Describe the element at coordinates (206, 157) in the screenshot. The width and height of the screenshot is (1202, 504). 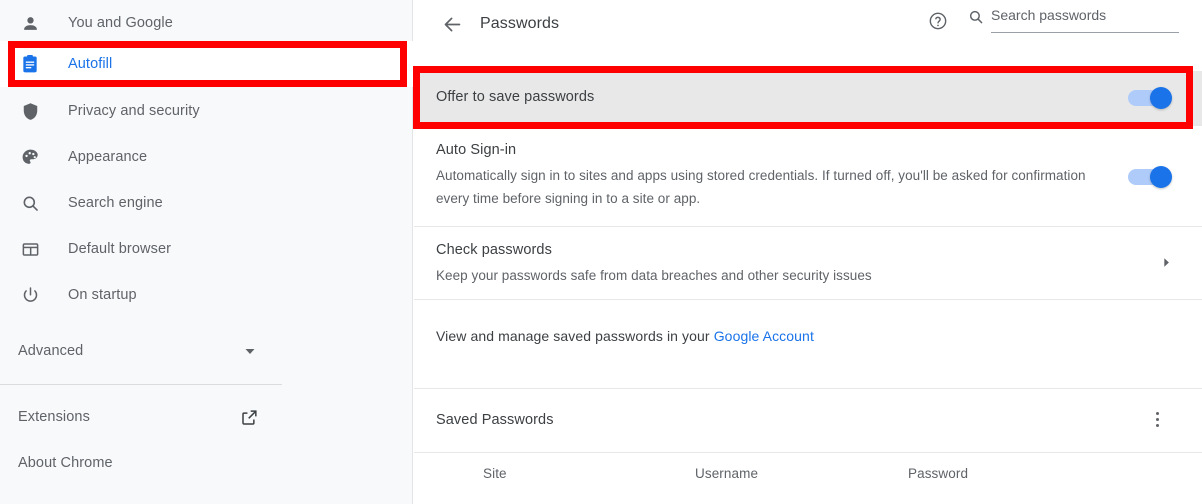
I see `sidebar-item-appearance: Appearance` at that location.